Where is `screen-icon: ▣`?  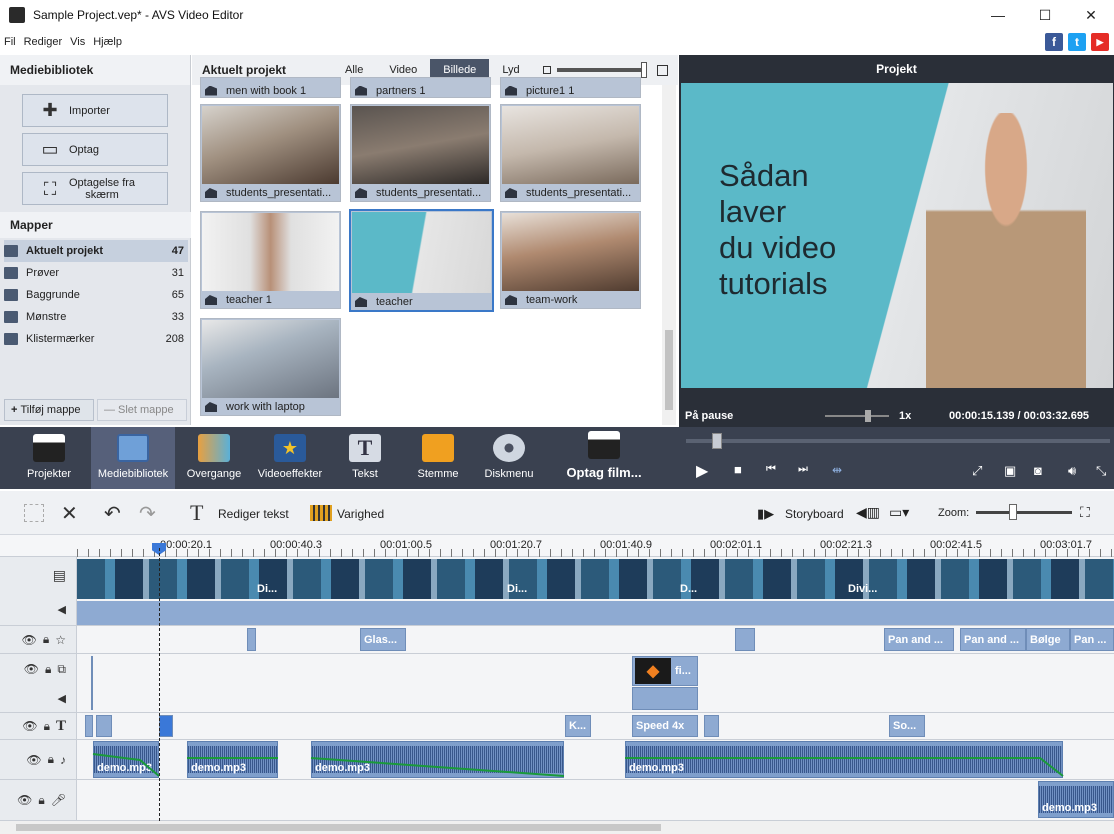 screen-icon: ▣ is located at coordinates (1010, 471).